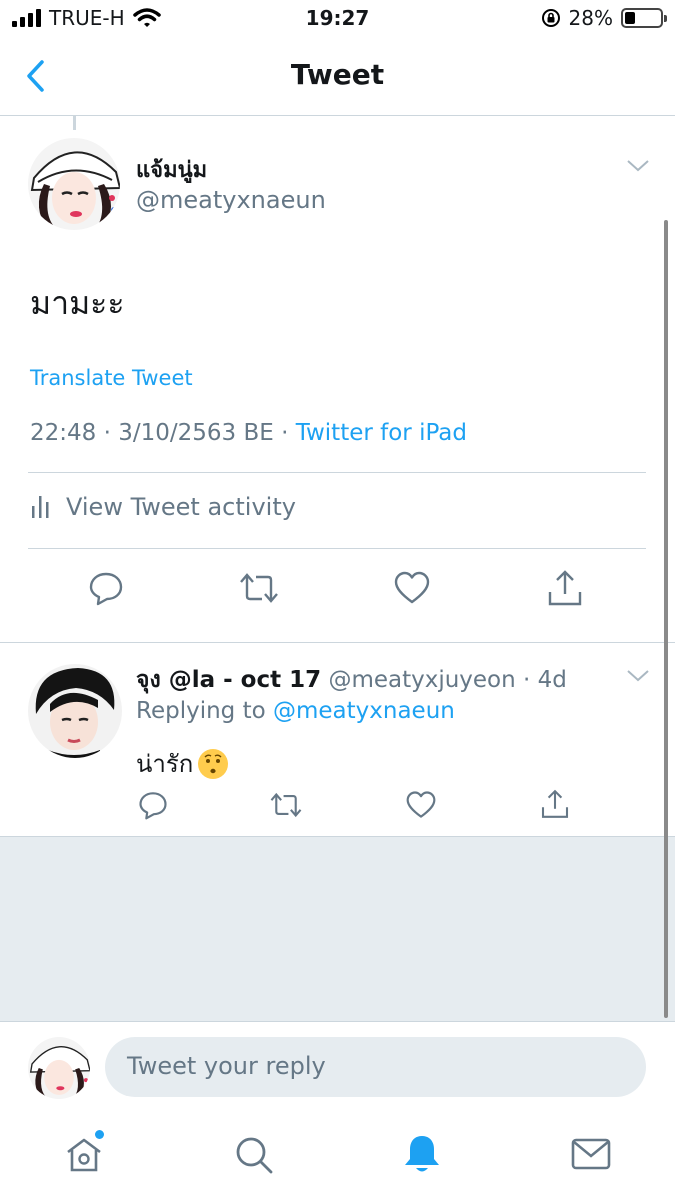 The width and height of the screenshot is (675, 1200). I want to click on reply-text: น่ารัก, so click(182, 763).